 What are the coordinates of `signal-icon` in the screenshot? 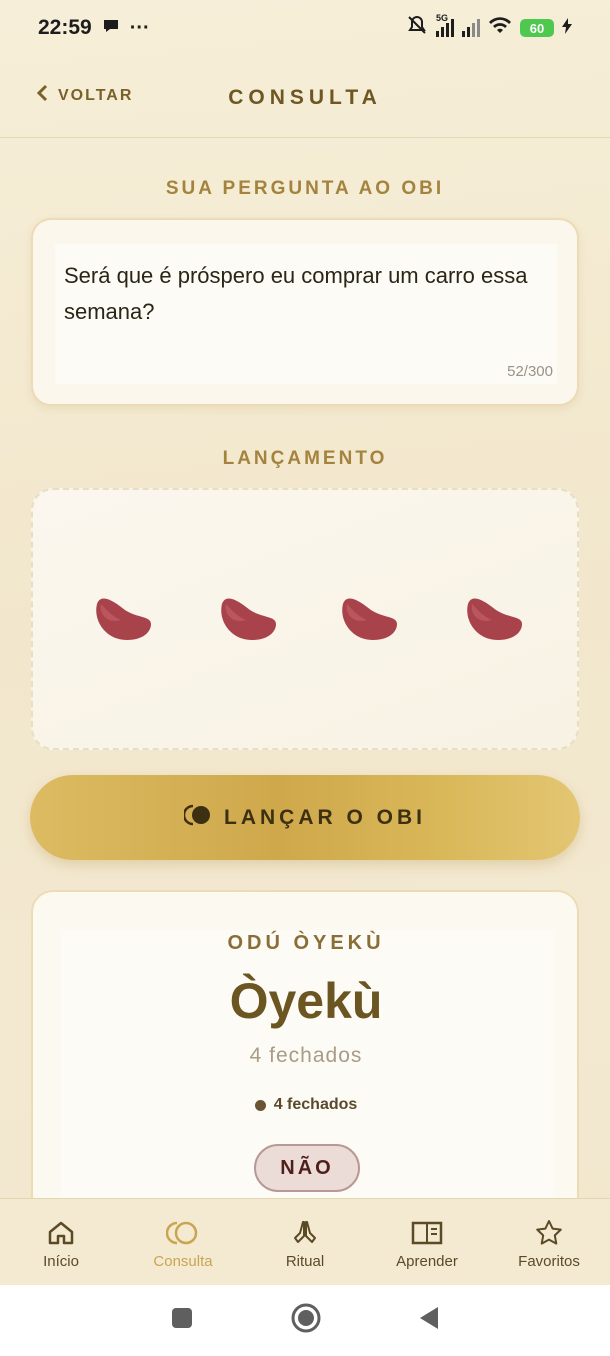 It's located at (471, 28).